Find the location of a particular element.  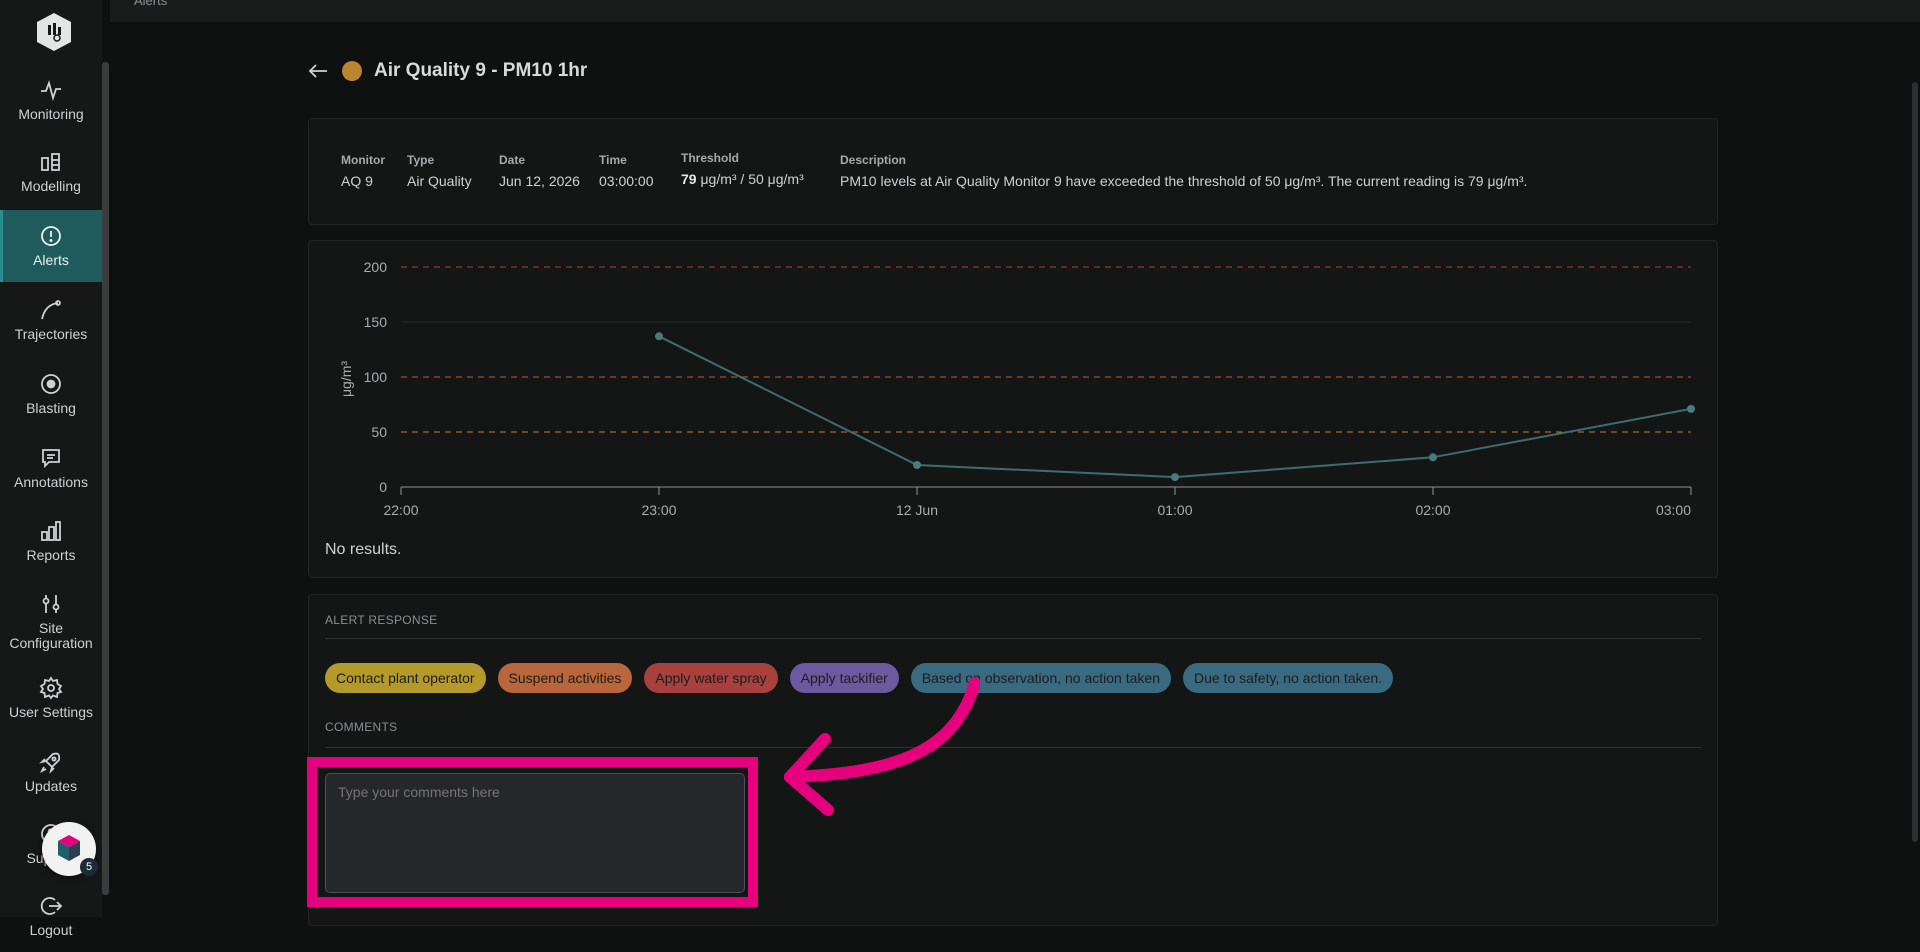

page-scrollbar is located at coordinates (1915, 462).